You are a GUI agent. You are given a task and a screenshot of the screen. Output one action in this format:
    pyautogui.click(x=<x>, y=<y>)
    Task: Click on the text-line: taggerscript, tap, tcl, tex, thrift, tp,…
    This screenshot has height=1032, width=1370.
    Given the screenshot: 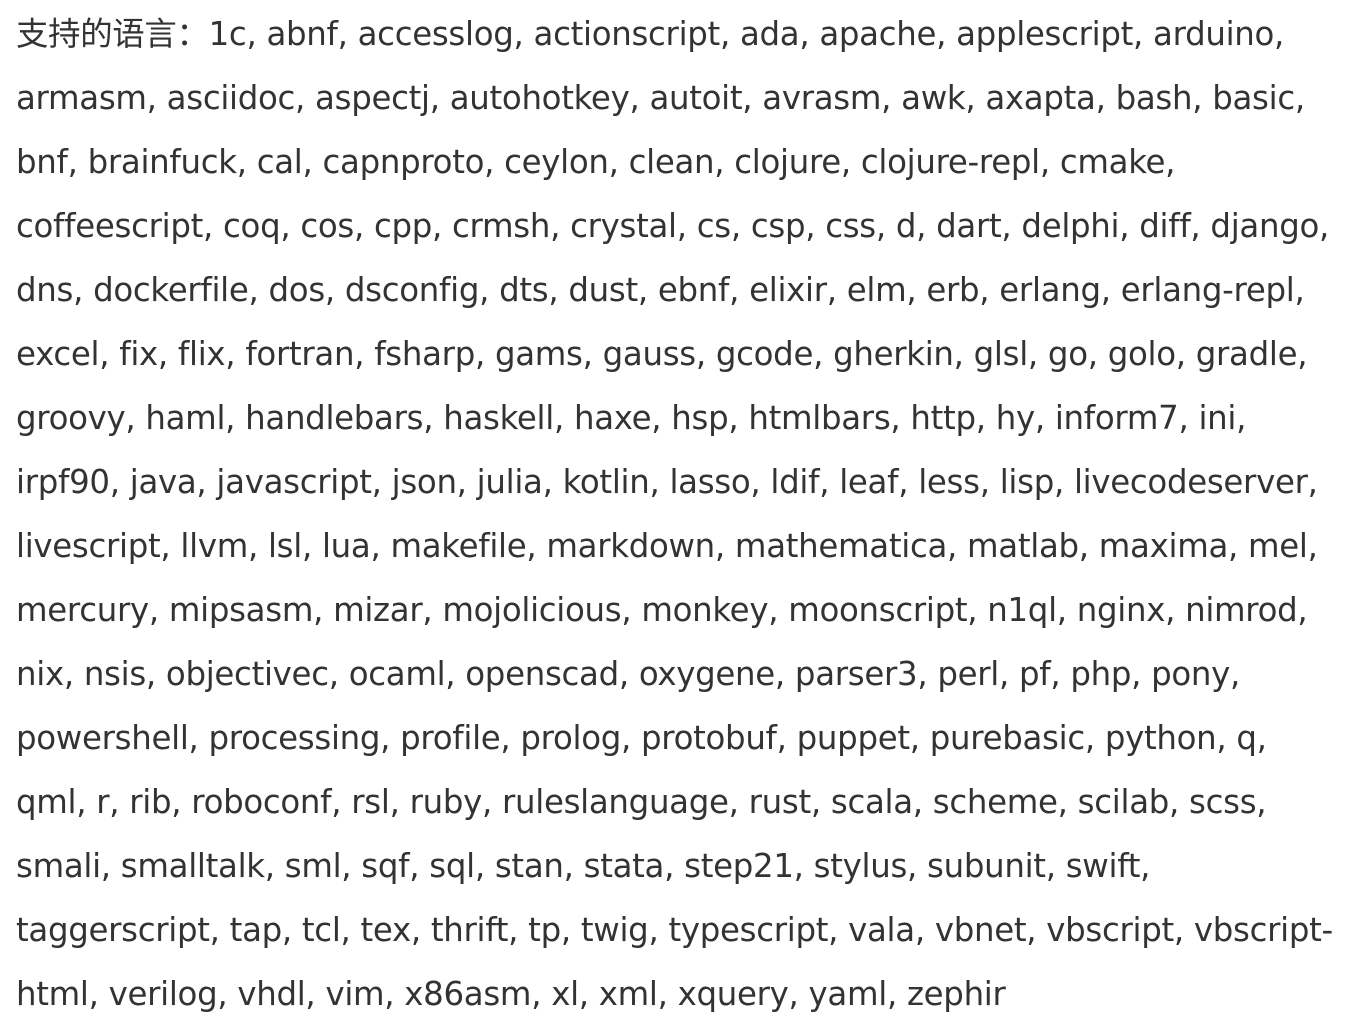 What is the action you would take?
    pyautogui.click(x=674, y=930)
    